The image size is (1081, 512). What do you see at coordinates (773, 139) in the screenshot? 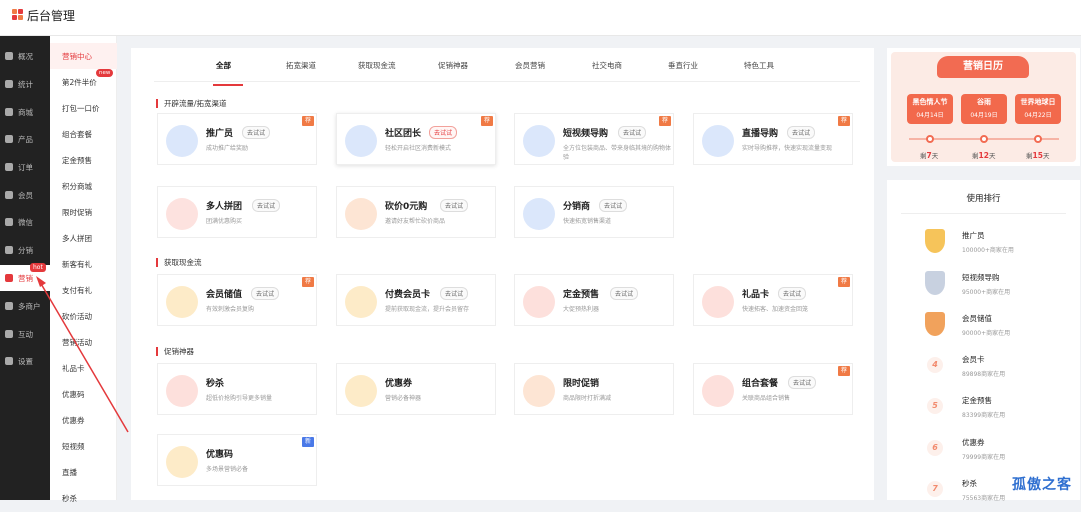
I see `card-live-shopping: 直播导购 去试试 实时导购推荐，快速实现流量变现 荐` at bounding box center [773, 139].